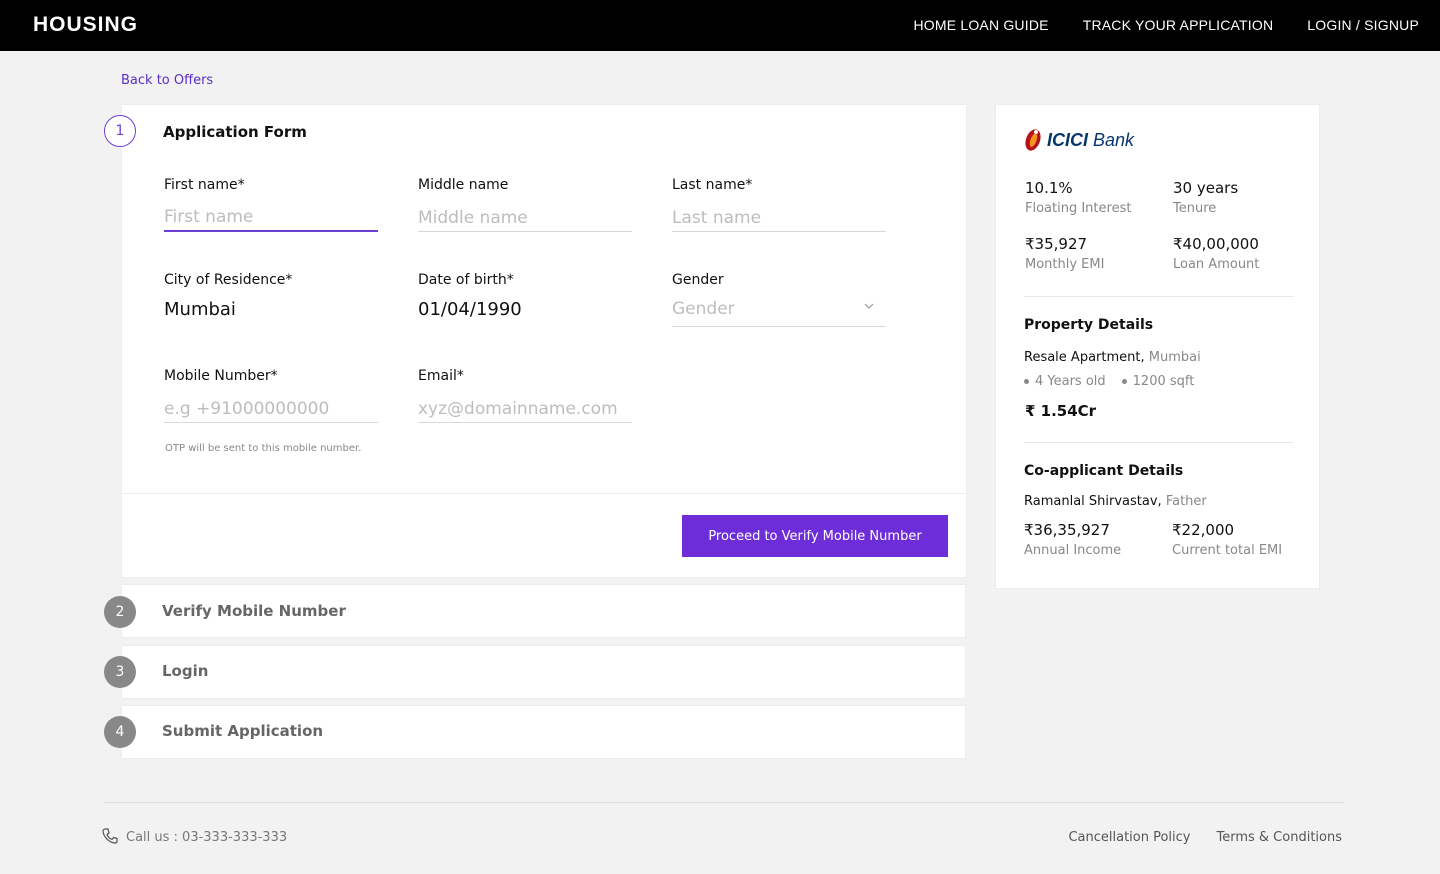  What do you see at coordinates (1065, 381) in the screenshot?
I see `property-age: 4 Years old` at bounding box center [1065, 381].